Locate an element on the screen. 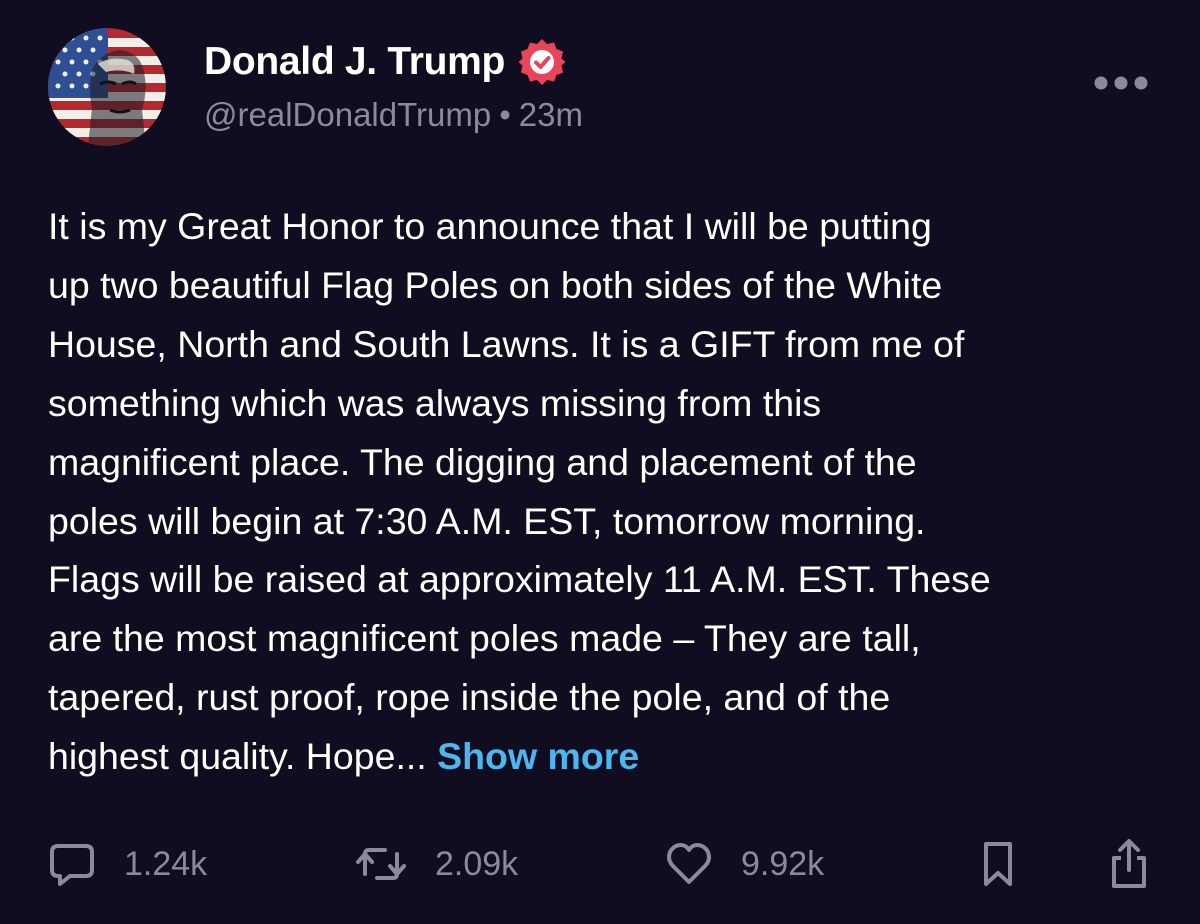  more-horizontal-icon is located at coordinates (1121, 83).